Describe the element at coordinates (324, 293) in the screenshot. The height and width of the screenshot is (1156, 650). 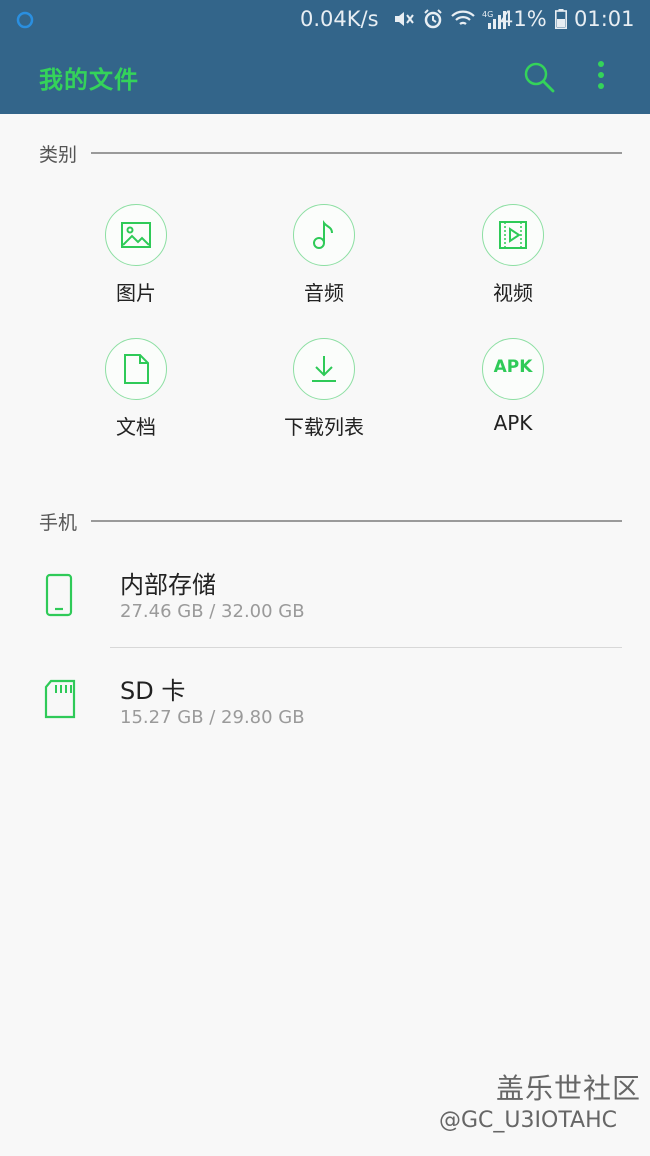
I see `category-label: 音频` at that location.